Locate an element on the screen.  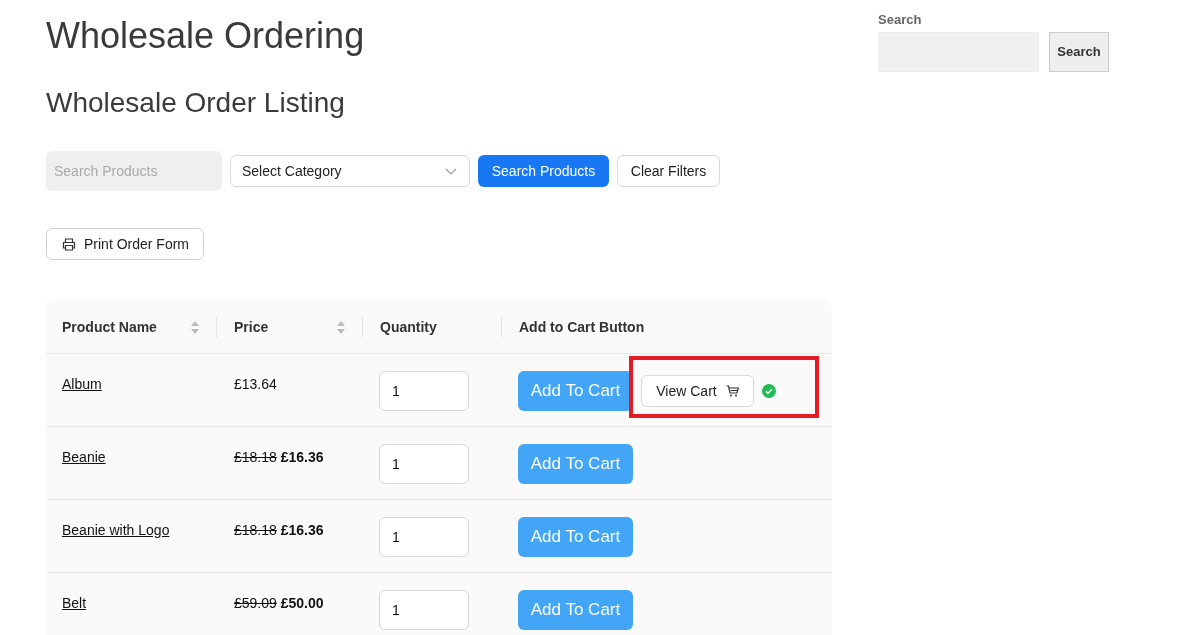
print-order-form-button: Print Order Form is located at coordinates (125, 244).